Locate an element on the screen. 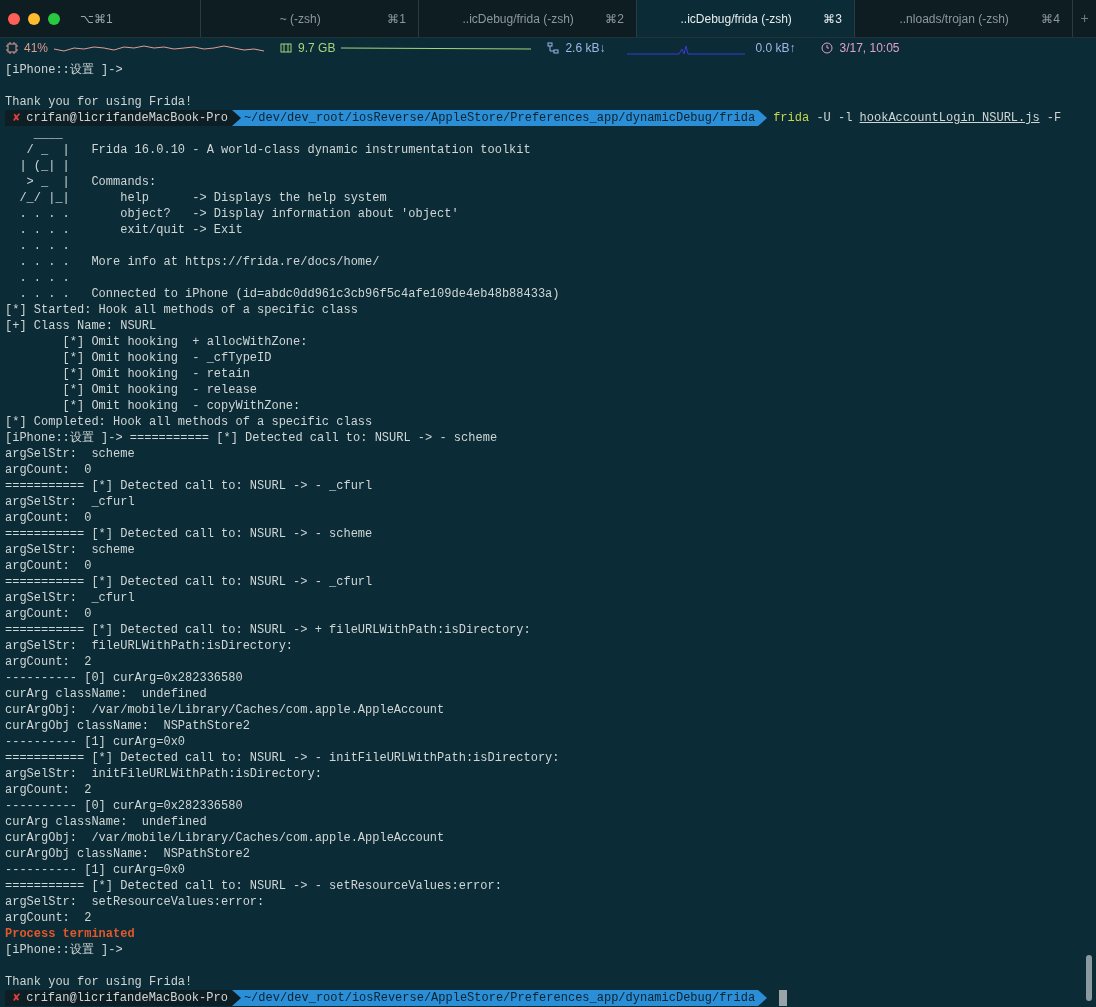 This screenshot has height=1007, width=1096. terminal-line: ____ is located at coordinates (47, 134).